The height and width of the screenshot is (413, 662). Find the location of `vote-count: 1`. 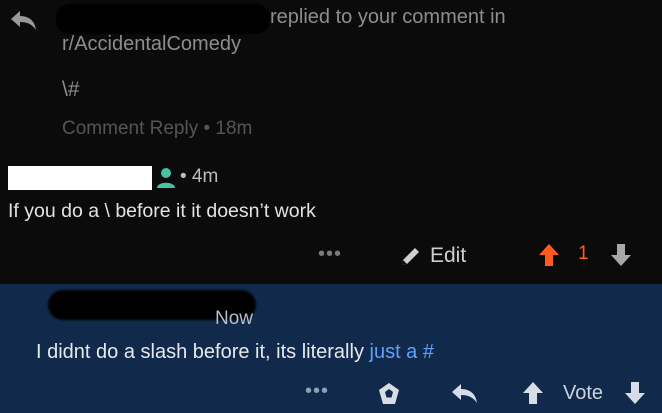

vote-count: 1 is located at coordinates (583, 253).